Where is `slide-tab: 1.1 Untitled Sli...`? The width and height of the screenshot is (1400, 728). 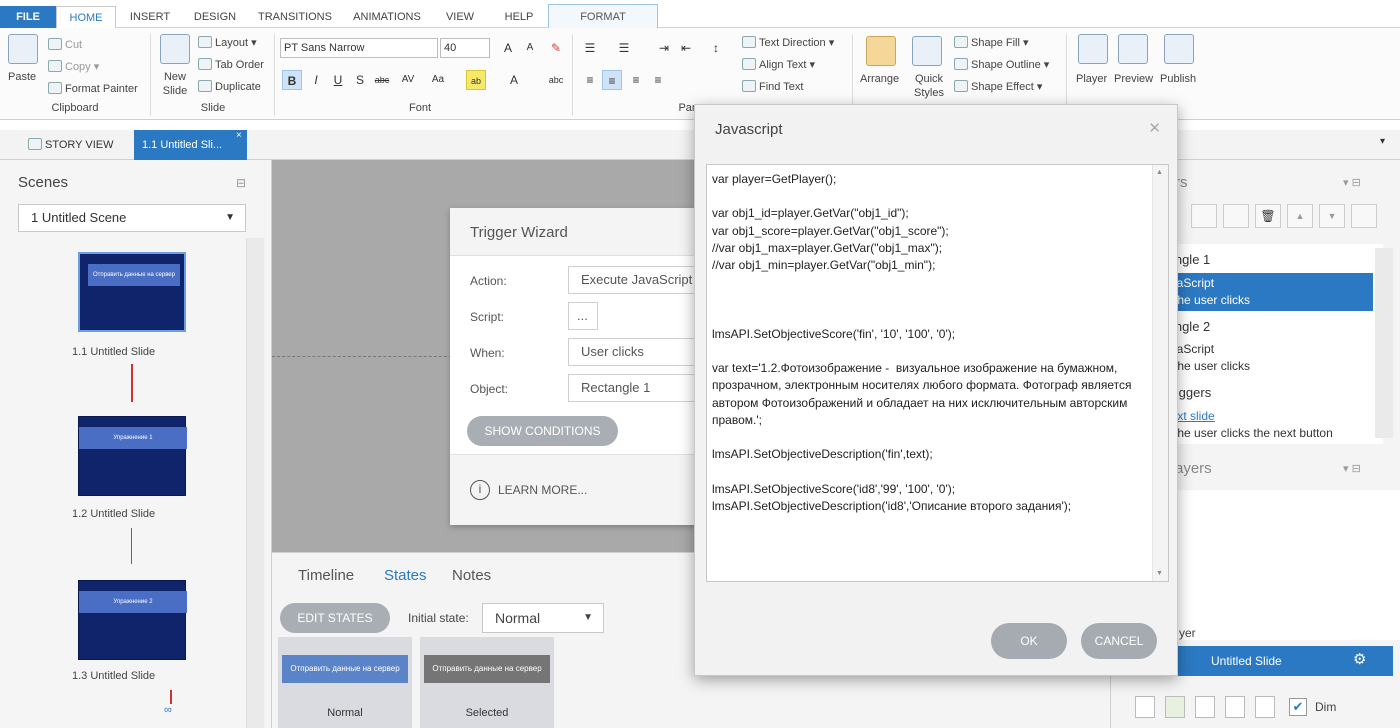
slide-tab: 1.1 Untitled Sli... is located at coordinates (190, 145).